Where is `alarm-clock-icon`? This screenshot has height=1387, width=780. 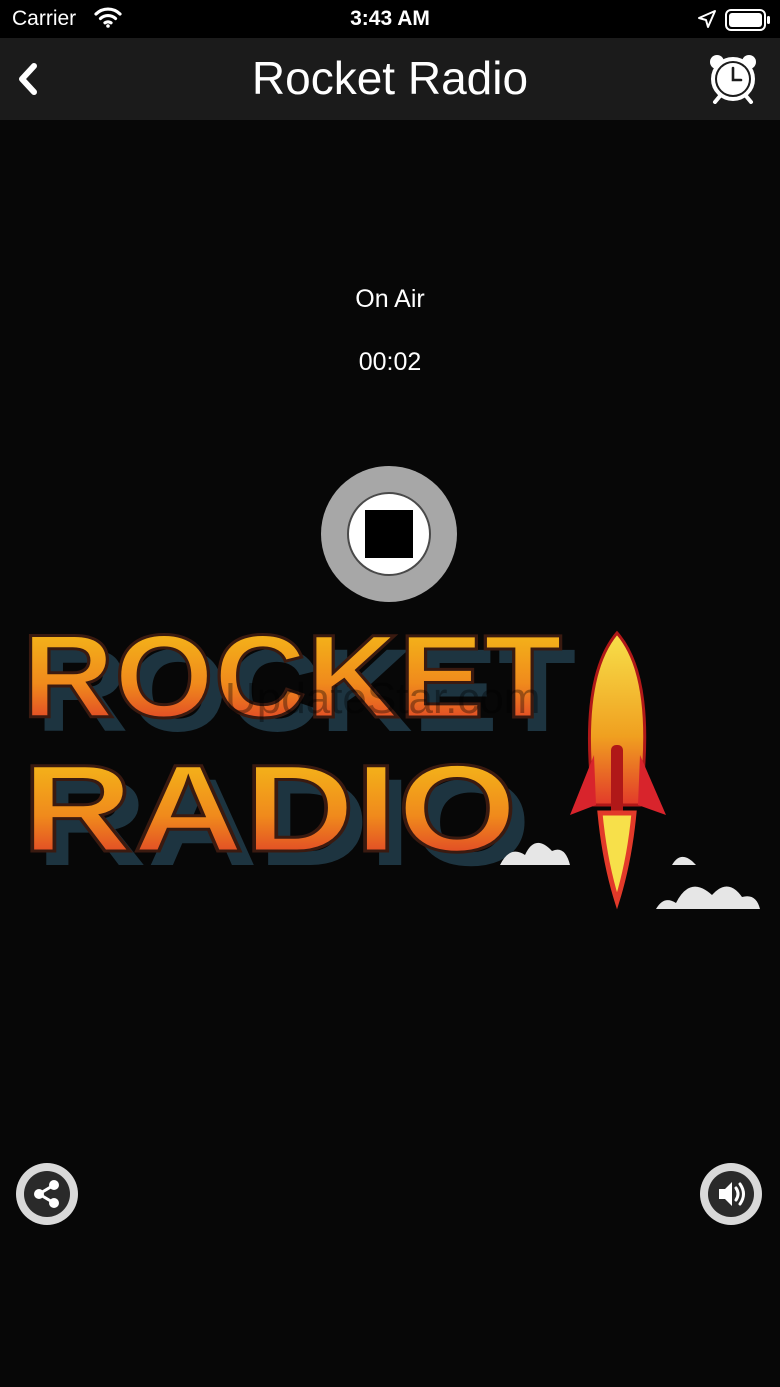 alarm-clock-icon is located at coordinates (733, 79).